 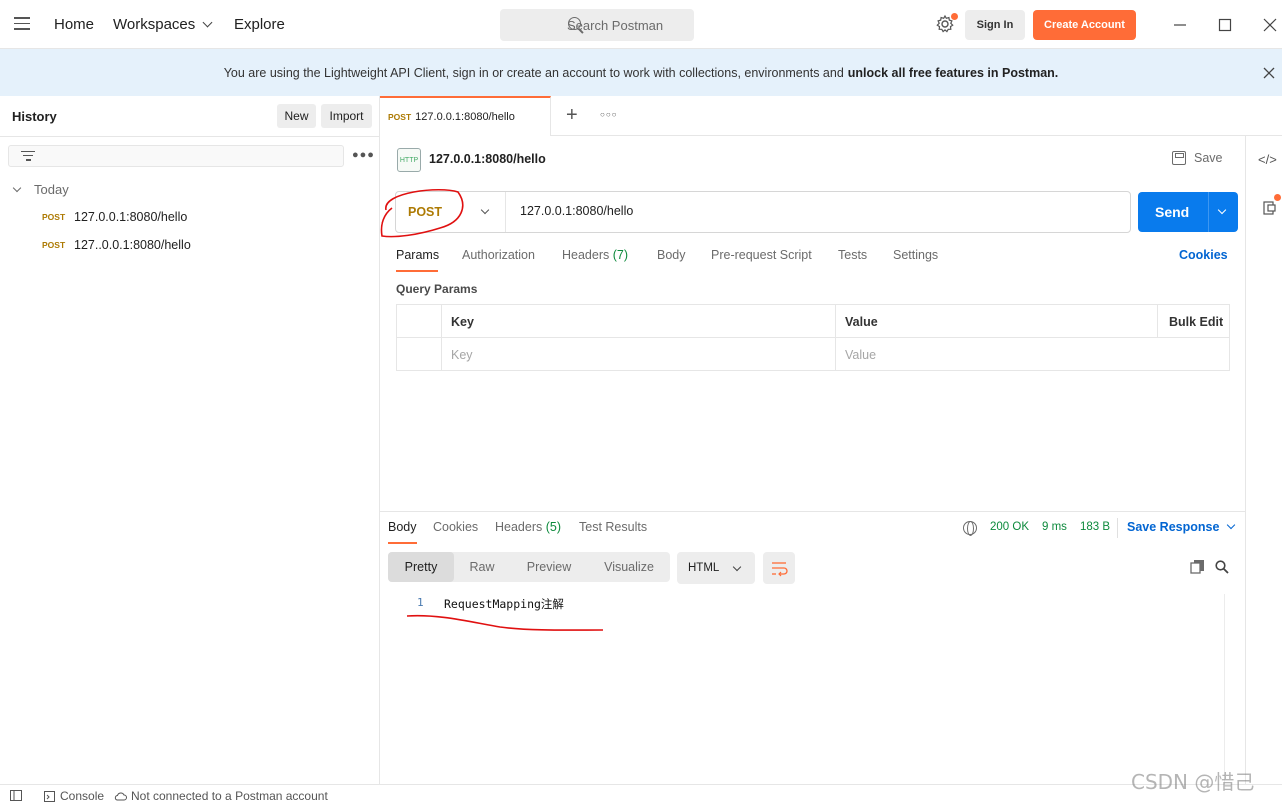 I want to click on nav-explore: Explore, so click(x=259, y=24).